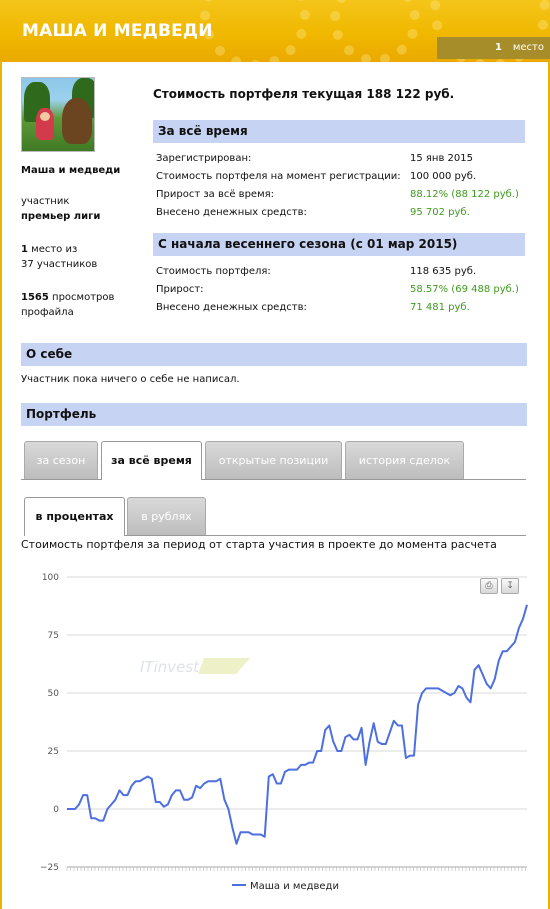 The height and width of the screenshot is (909, 550). Describe the element at coordinates (24, 249) in the screenshot. I see `place-number: 1` at that location.